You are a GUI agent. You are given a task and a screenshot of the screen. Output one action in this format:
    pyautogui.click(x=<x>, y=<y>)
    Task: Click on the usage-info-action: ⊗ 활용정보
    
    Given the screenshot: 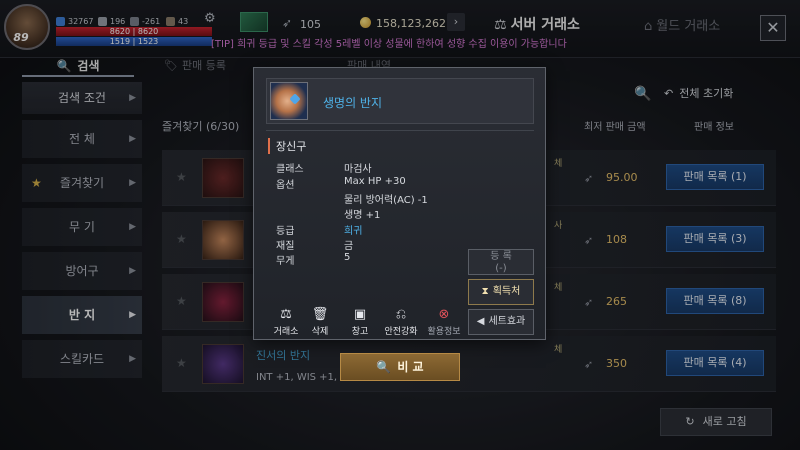 What is the action you would take?
    pyautogui.click(x=444, y=322)
    